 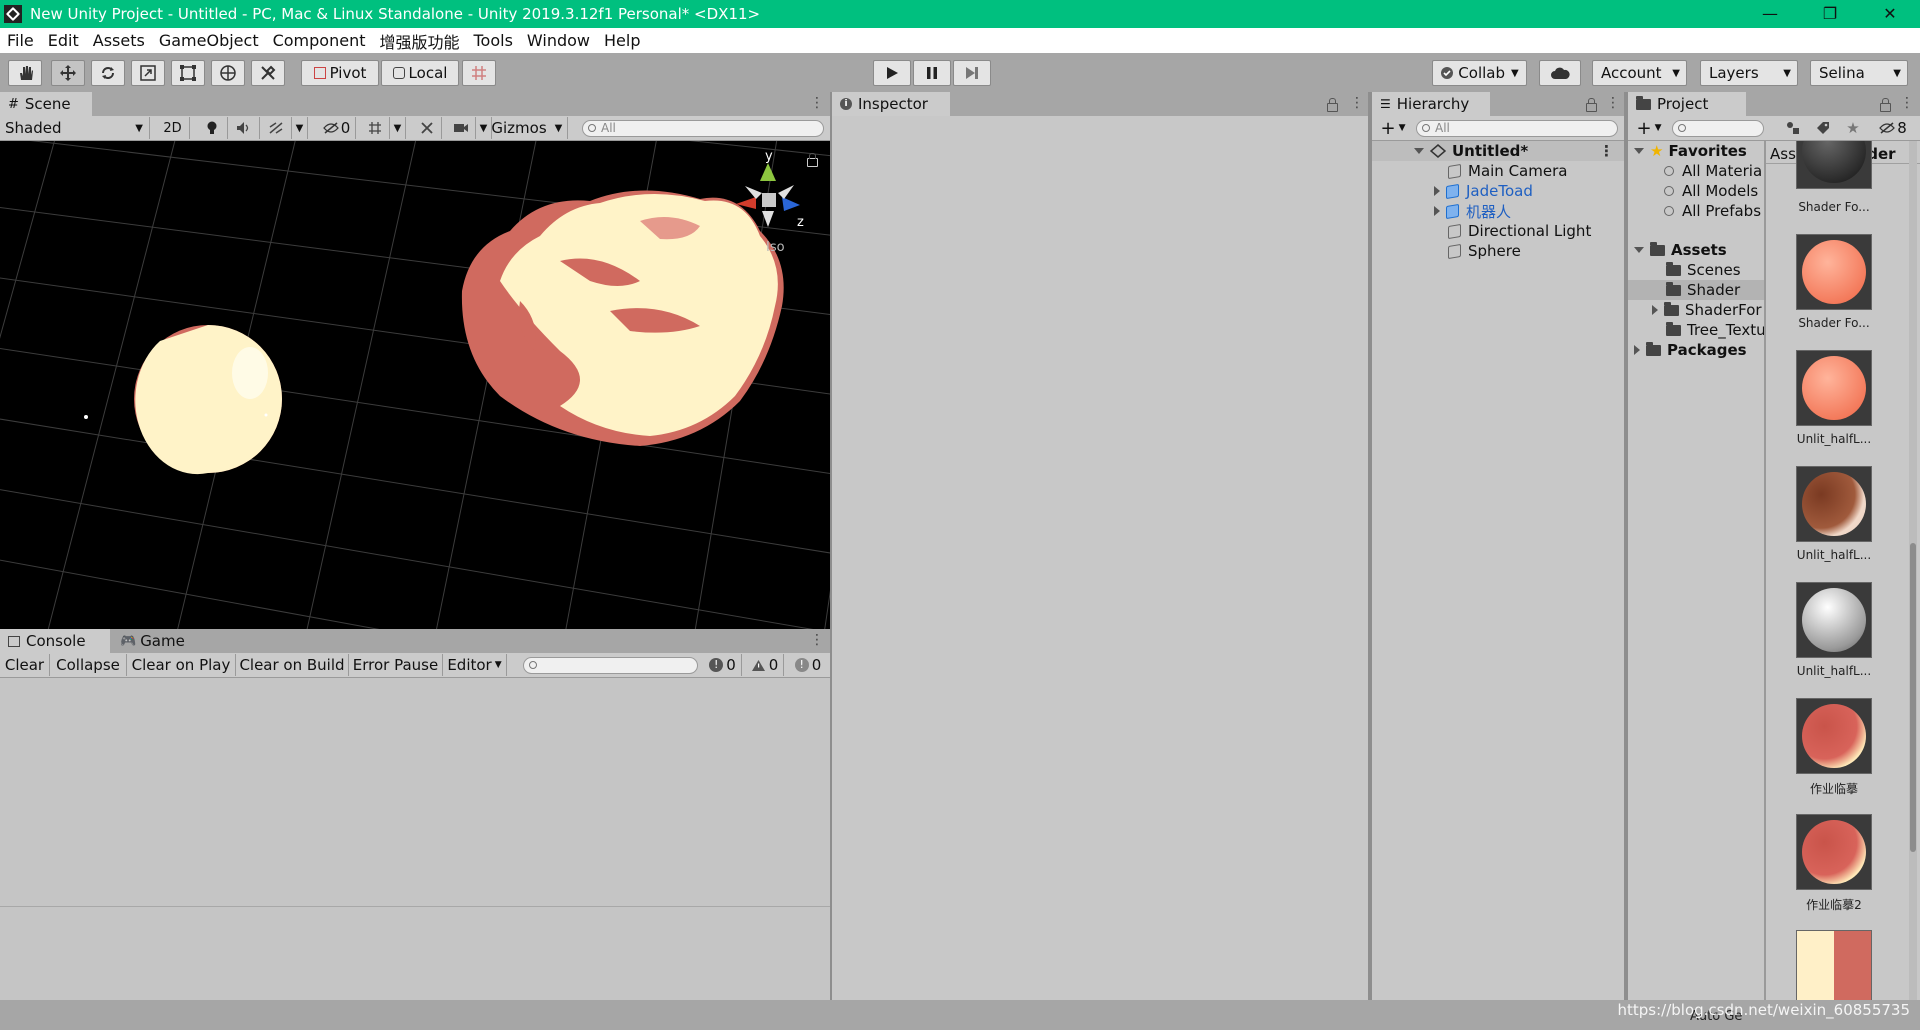 I want to click on camera-toggle, so click(x=461, y=128).